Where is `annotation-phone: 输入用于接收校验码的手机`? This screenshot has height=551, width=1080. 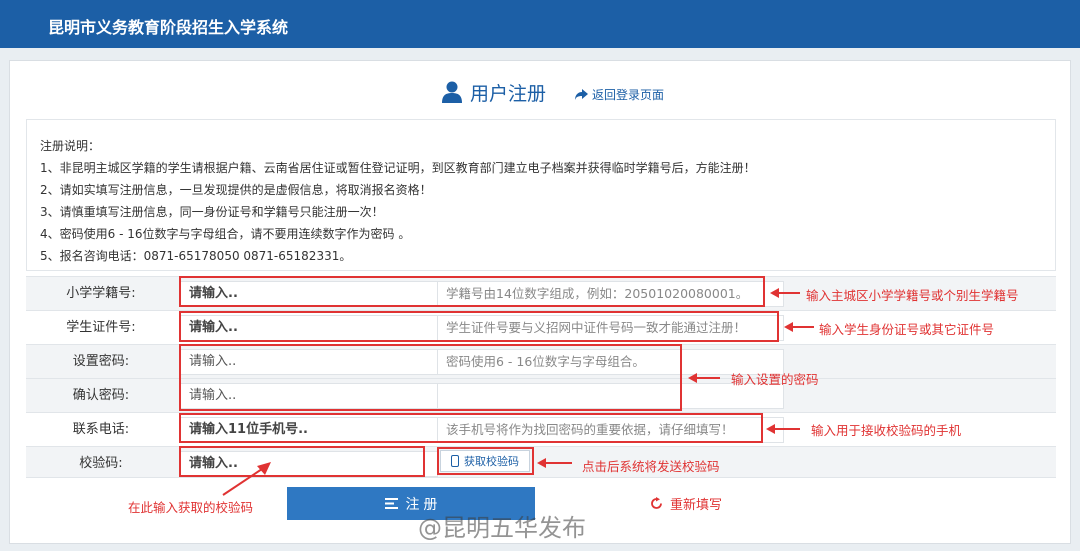 annotation-phone: 输入用于接收校验码的手机 is located at coordinates (886, 430).